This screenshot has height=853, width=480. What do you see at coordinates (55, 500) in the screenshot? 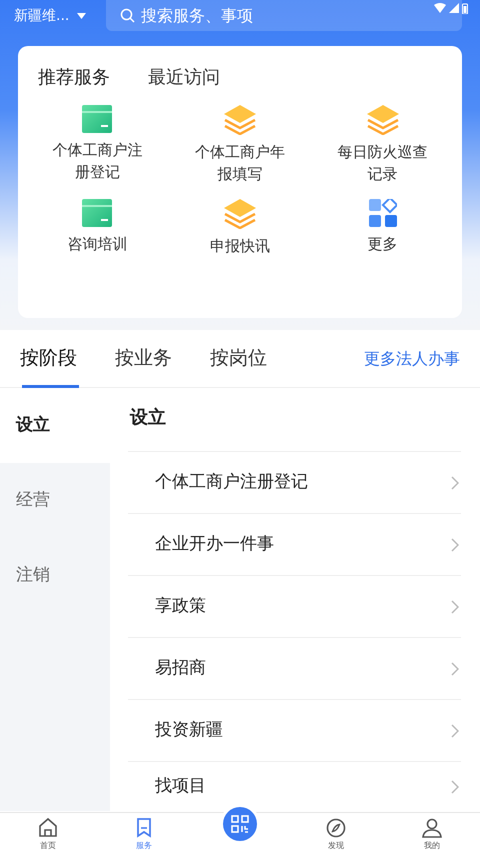
I see `sidebar-item: 经营` at bounding box center [55, 500].